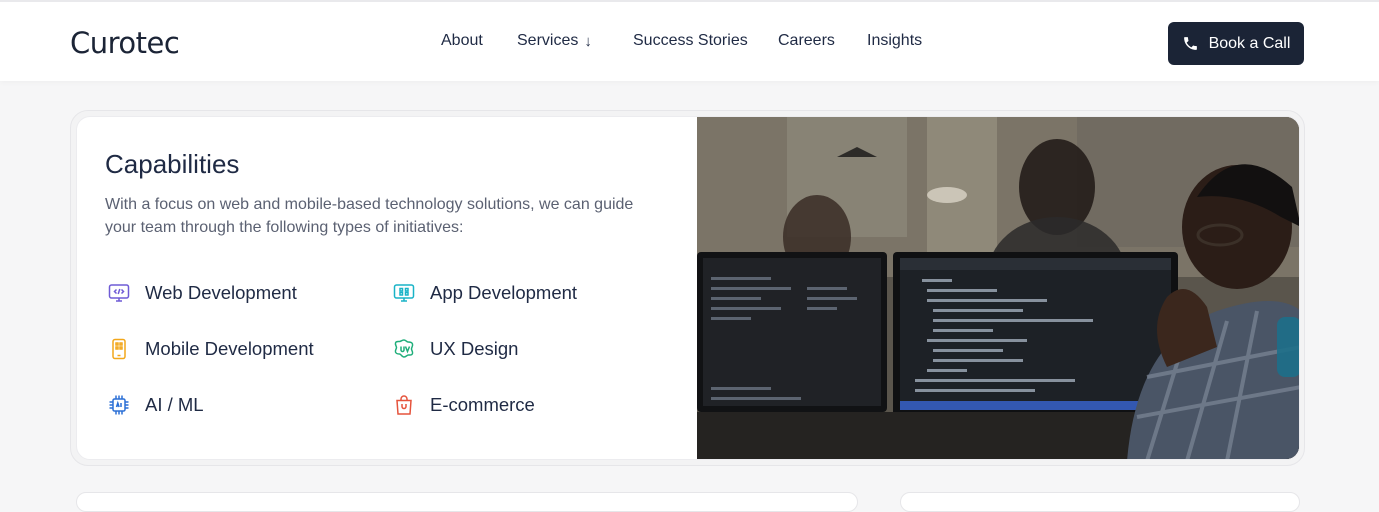  What do you see at coordinates (404, 405) in the screenshot?
I see `shopping-bag-icon` at bounding box center [404, 405].